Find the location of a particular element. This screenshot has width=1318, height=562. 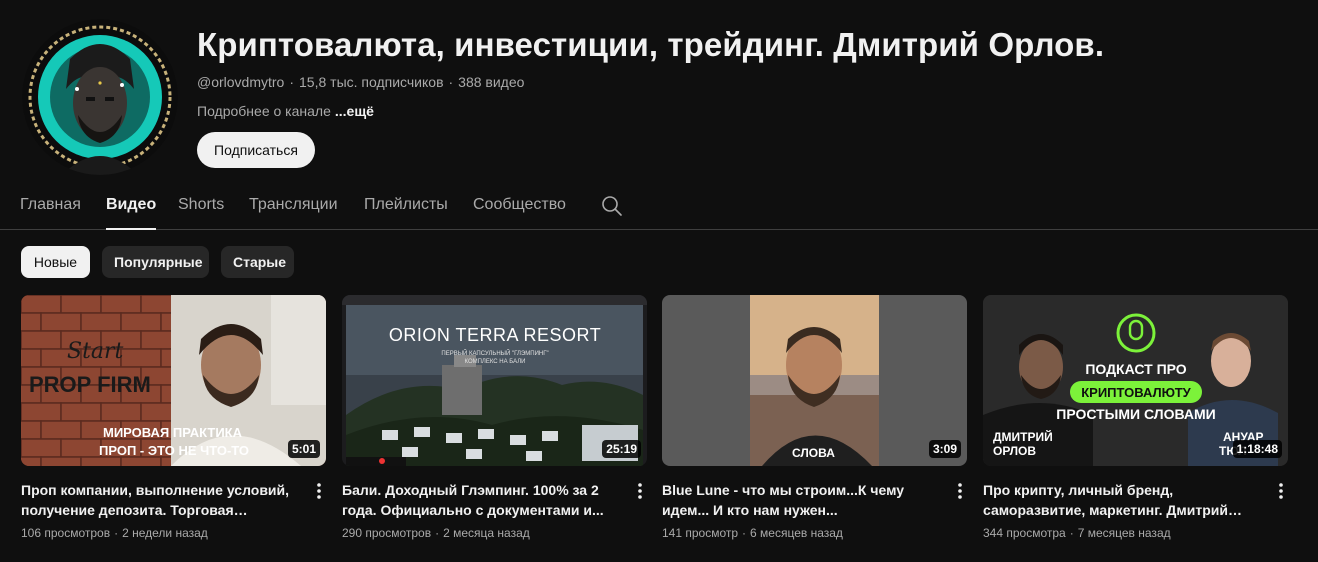

thumb-text: Start is located at coordinates (95, 351).